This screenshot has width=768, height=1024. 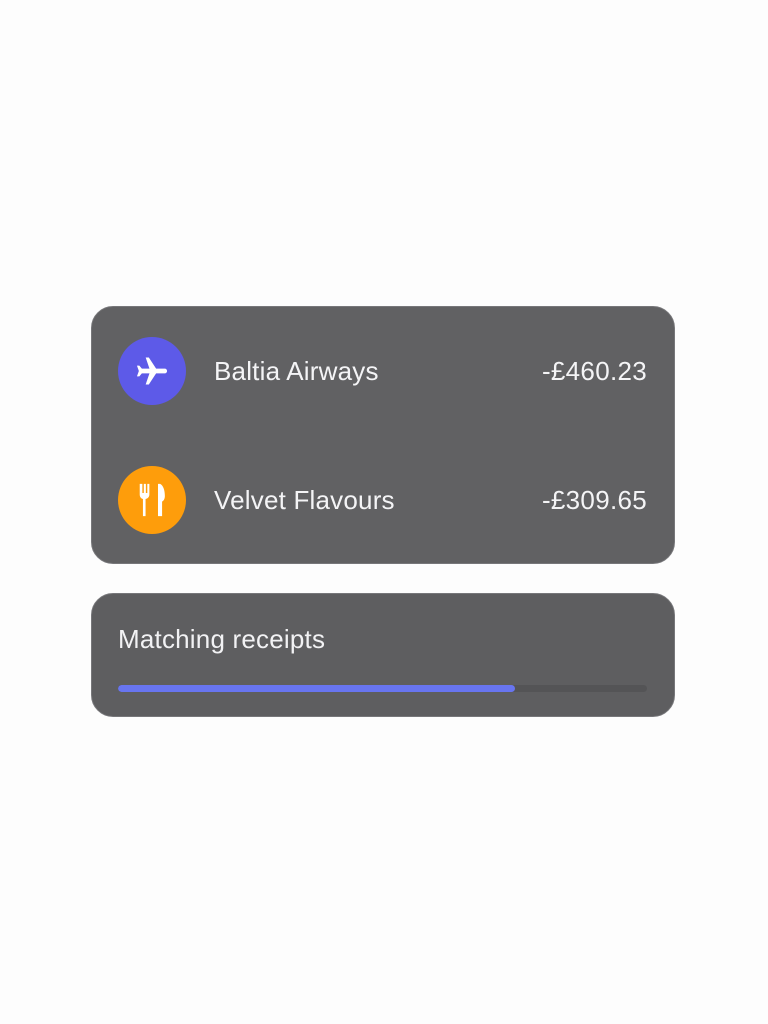 I want to click on airplane-icon-badge, so click(x=152, y=371).